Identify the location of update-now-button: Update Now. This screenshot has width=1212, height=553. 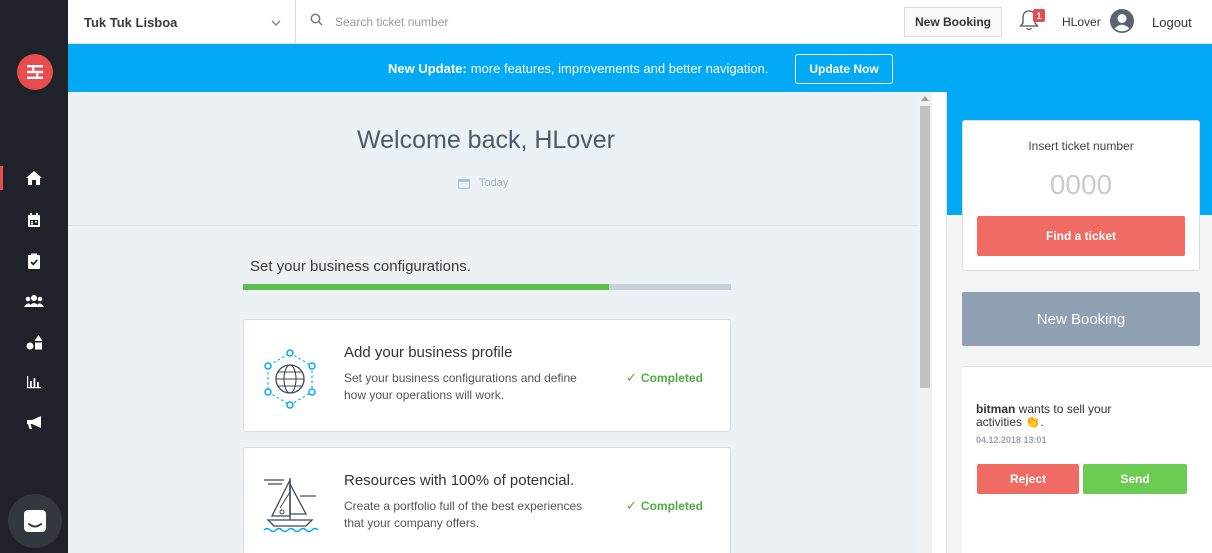
(844, 69).